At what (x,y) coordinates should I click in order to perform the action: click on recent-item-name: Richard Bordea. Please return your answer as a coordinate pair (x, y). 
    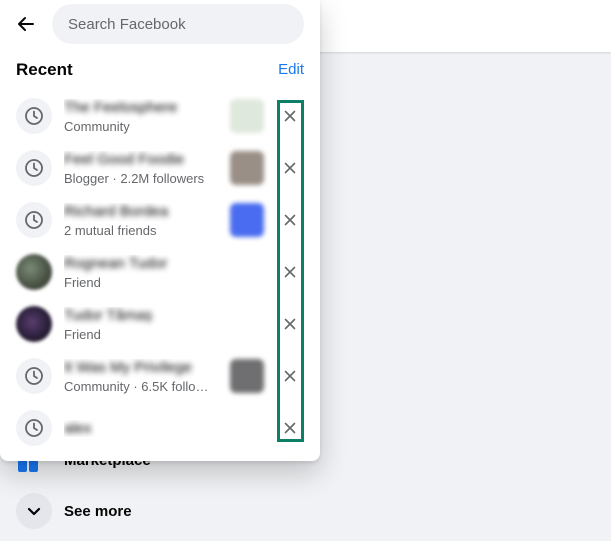
    Looking at the image, I should click on (116, 211).